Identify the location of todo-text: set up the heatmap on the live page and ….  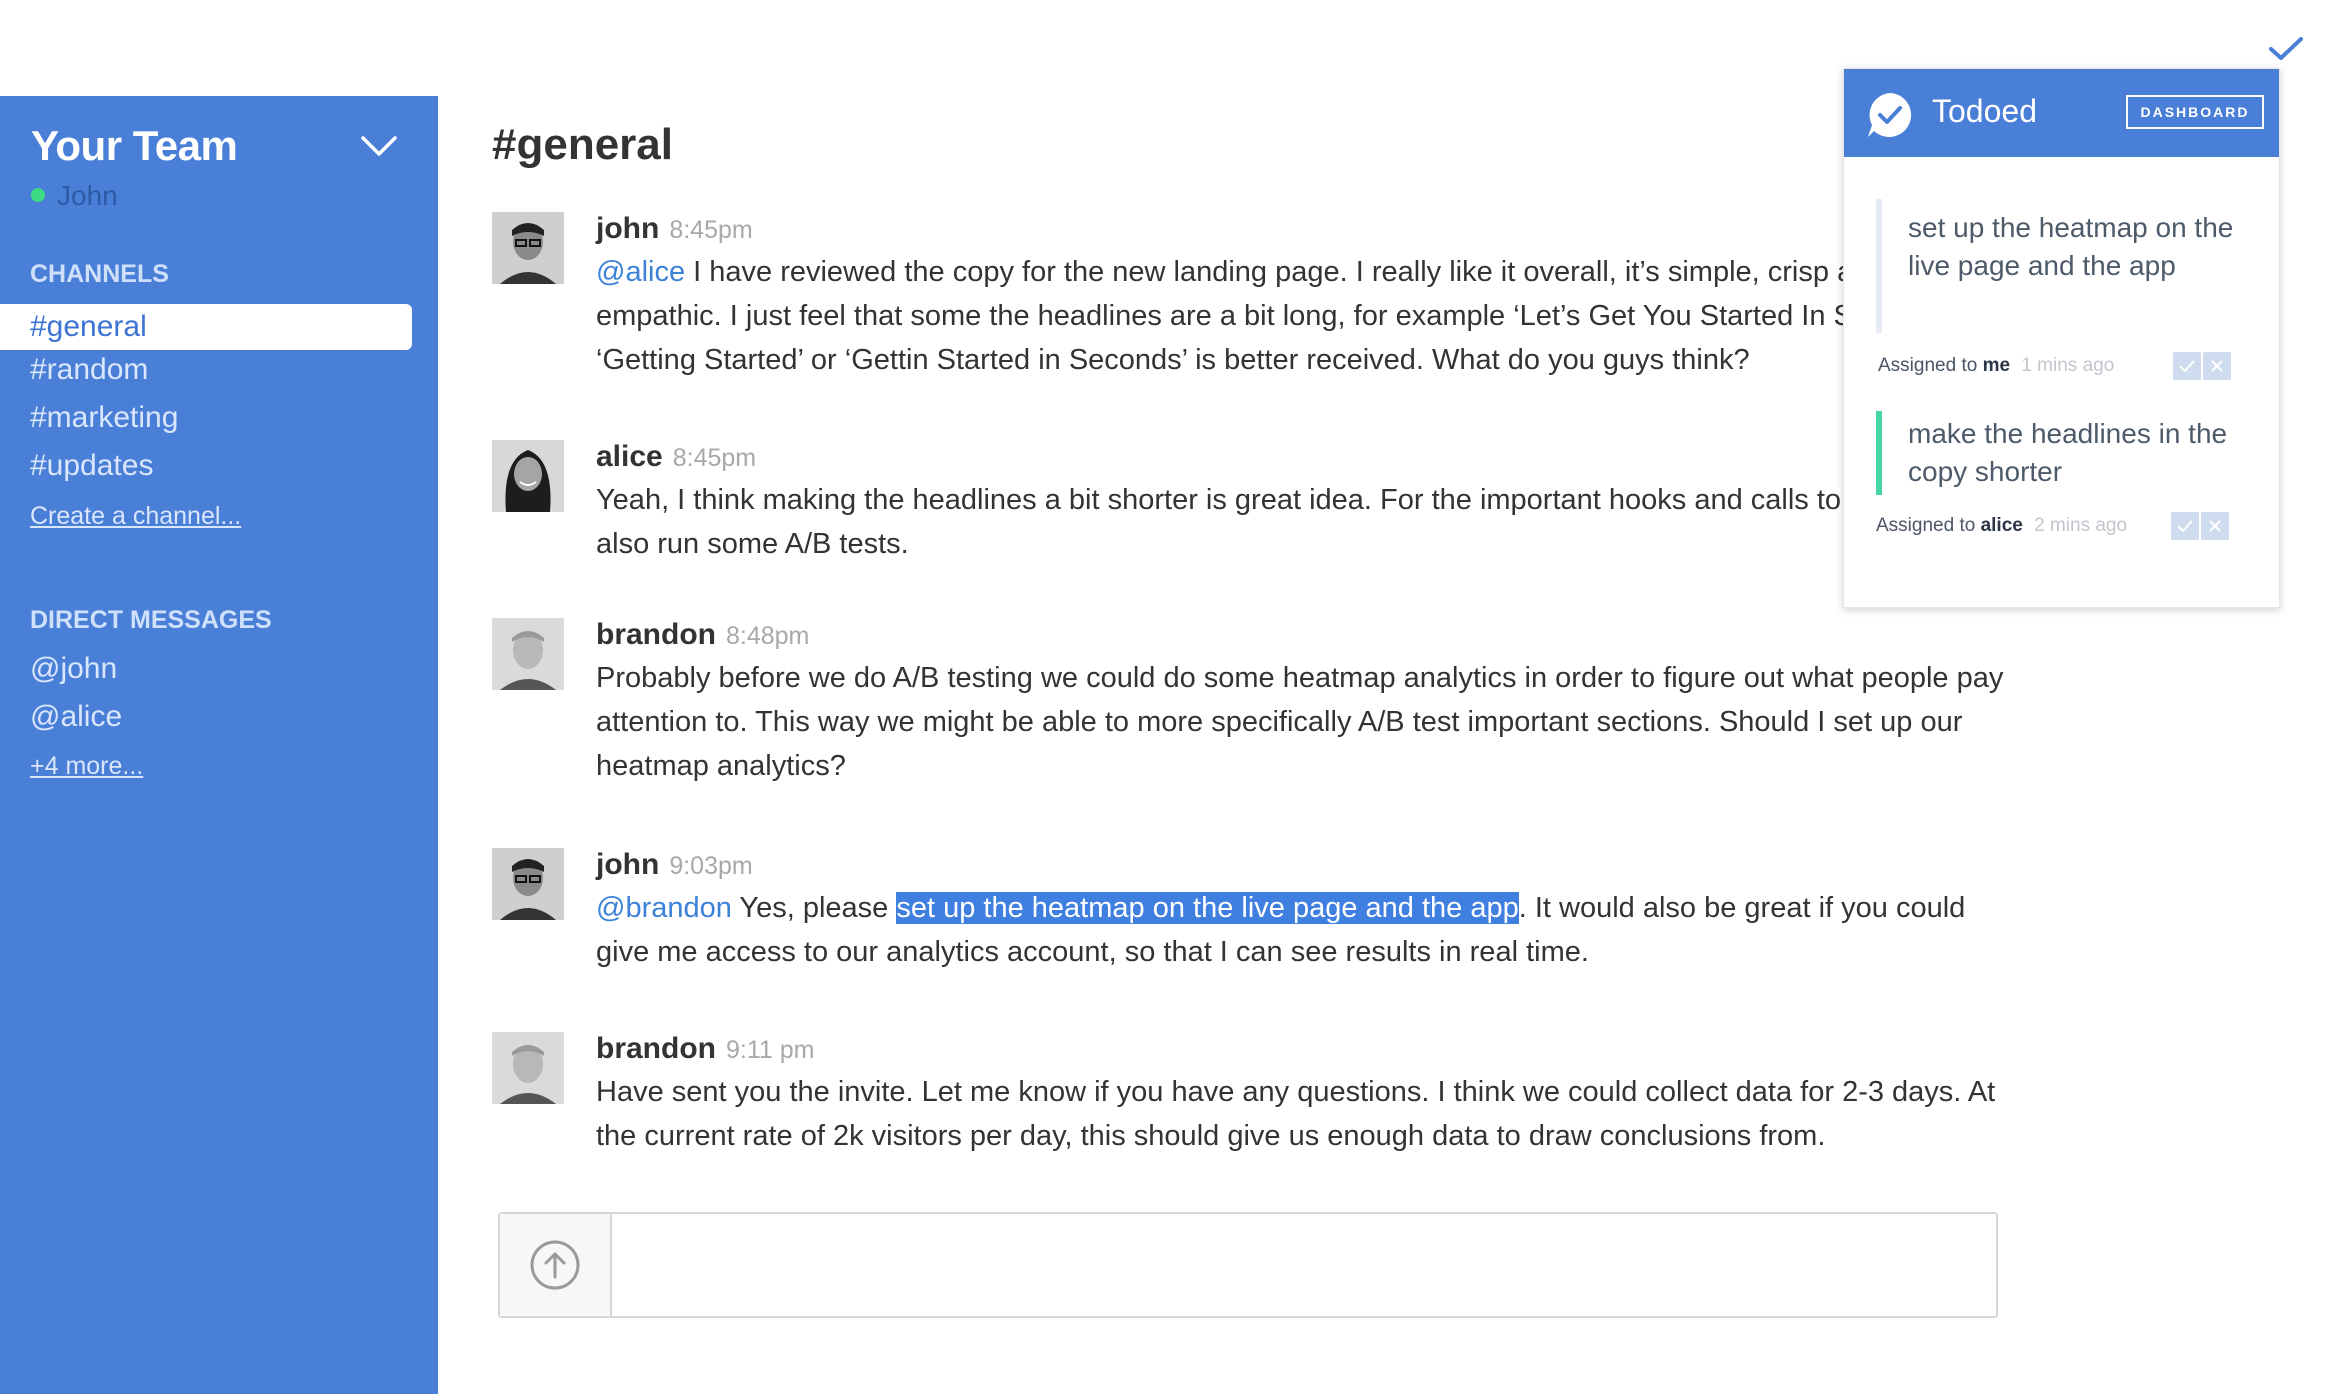
(2071, 246).